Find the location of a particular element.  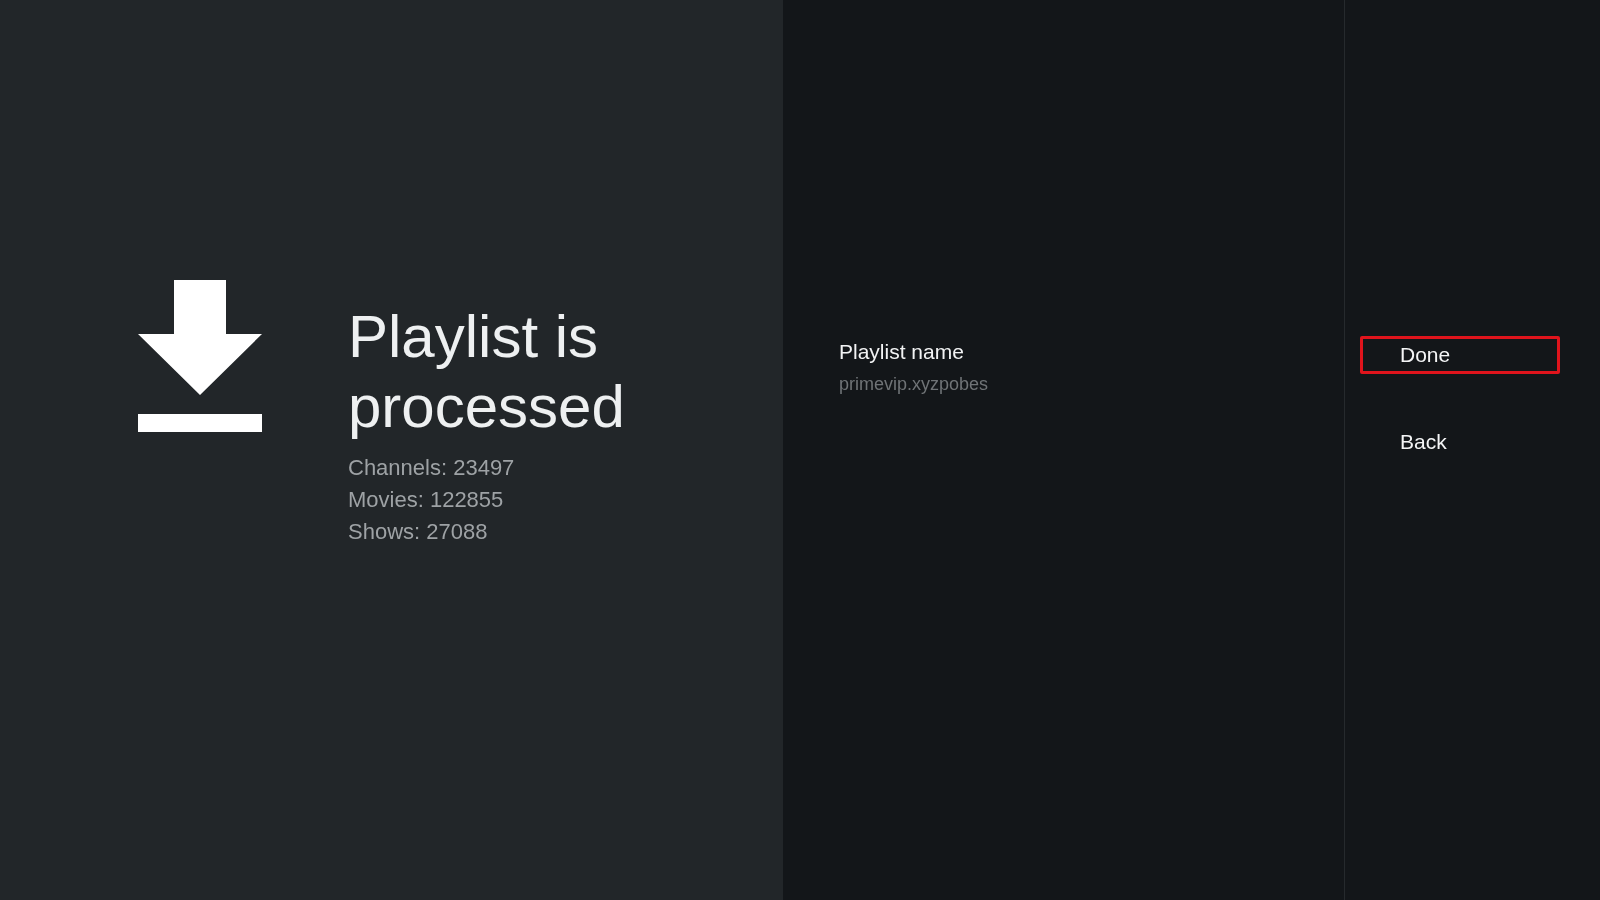

stat-text: Channels: 23497 is located at coordinates (432, 468).